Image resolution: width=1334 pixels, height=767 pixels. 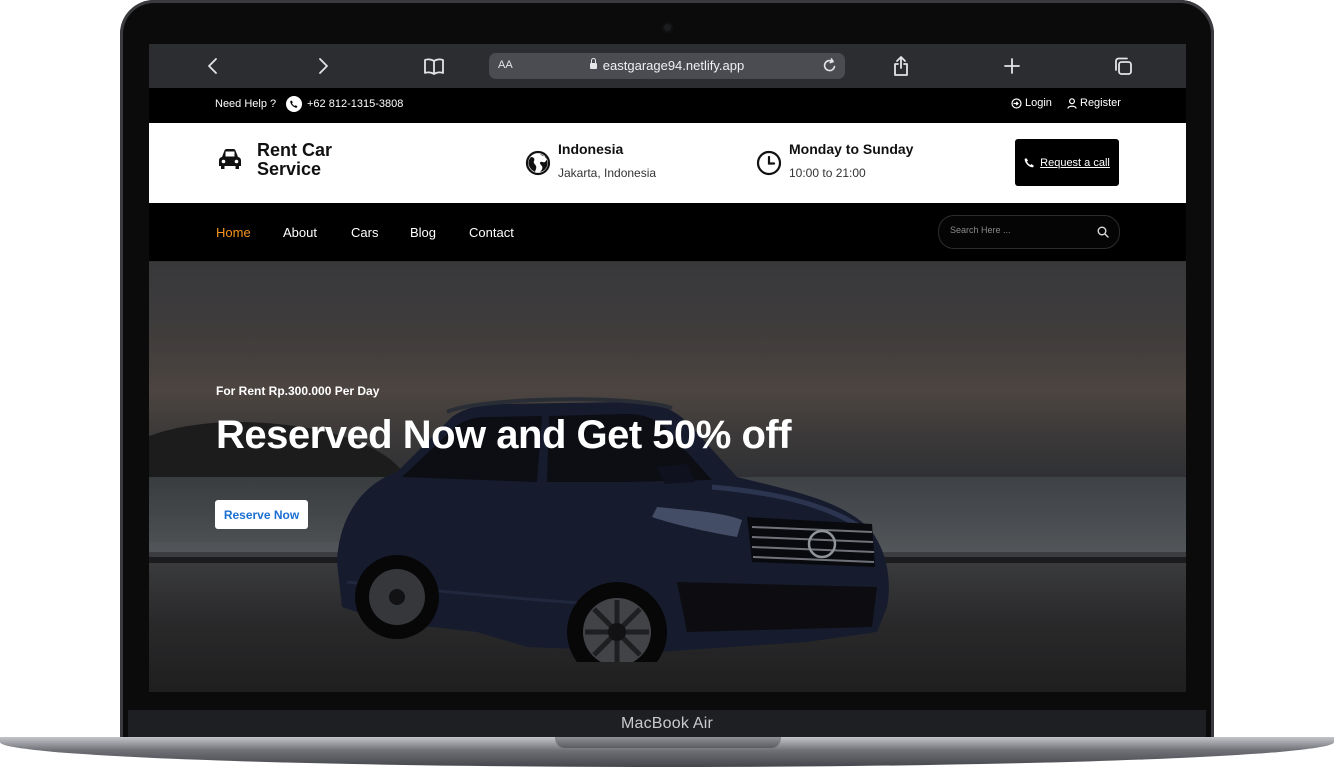 What do you see at coordinates (246, 104) in the screenshot?
I see `need-help-text: Need Help ?` at bounding box center [246, 104].